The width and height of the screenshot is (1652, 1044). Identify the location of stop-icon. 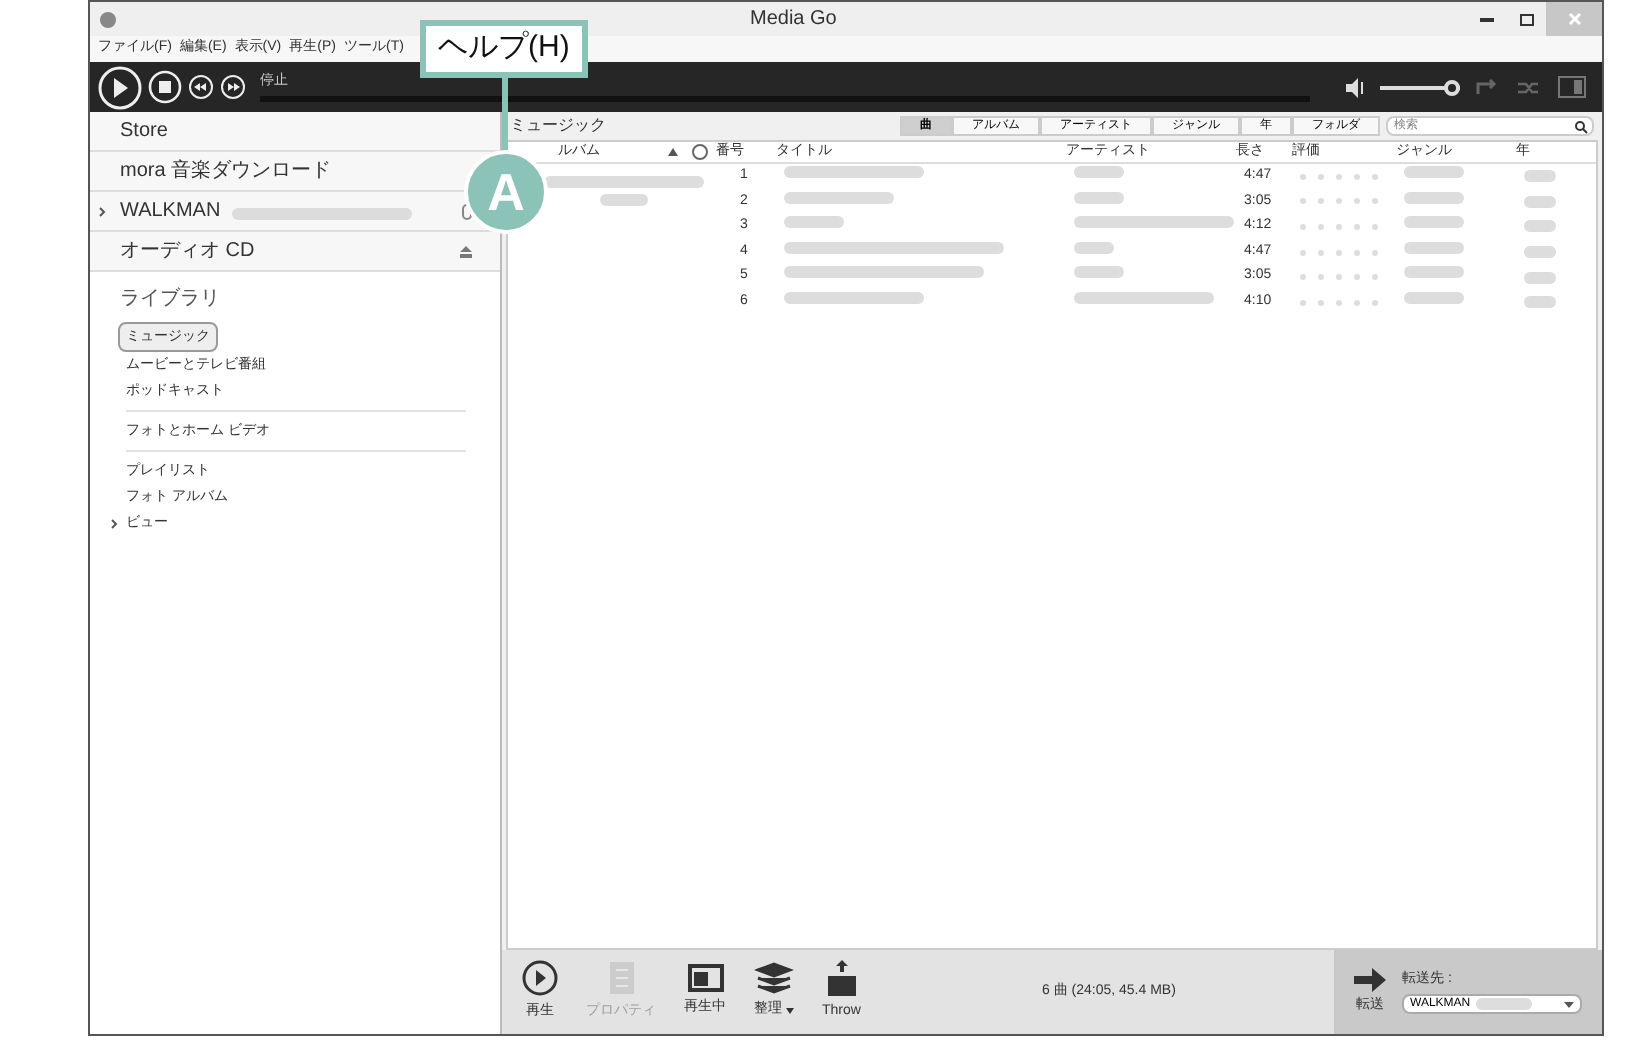
(165, 87).